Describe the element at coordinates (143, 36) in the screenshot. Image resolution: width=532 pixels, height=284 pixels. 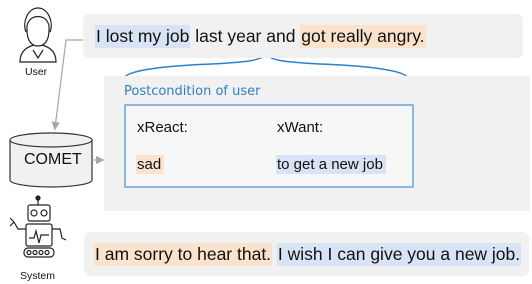
I see `utterance-highlight-event: I lost my job` at that location.